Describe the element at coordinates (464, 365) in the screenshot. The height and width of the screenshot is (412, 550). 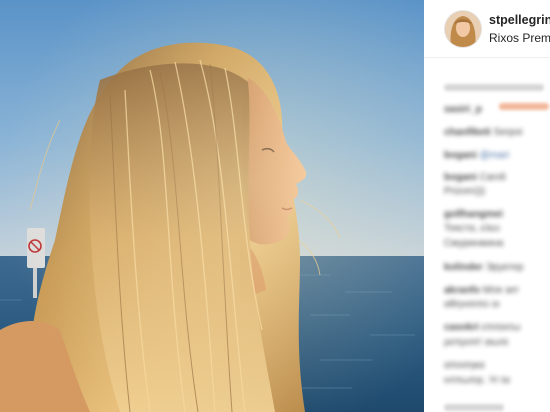
I see `comment-item: αποσηκα` at that location.